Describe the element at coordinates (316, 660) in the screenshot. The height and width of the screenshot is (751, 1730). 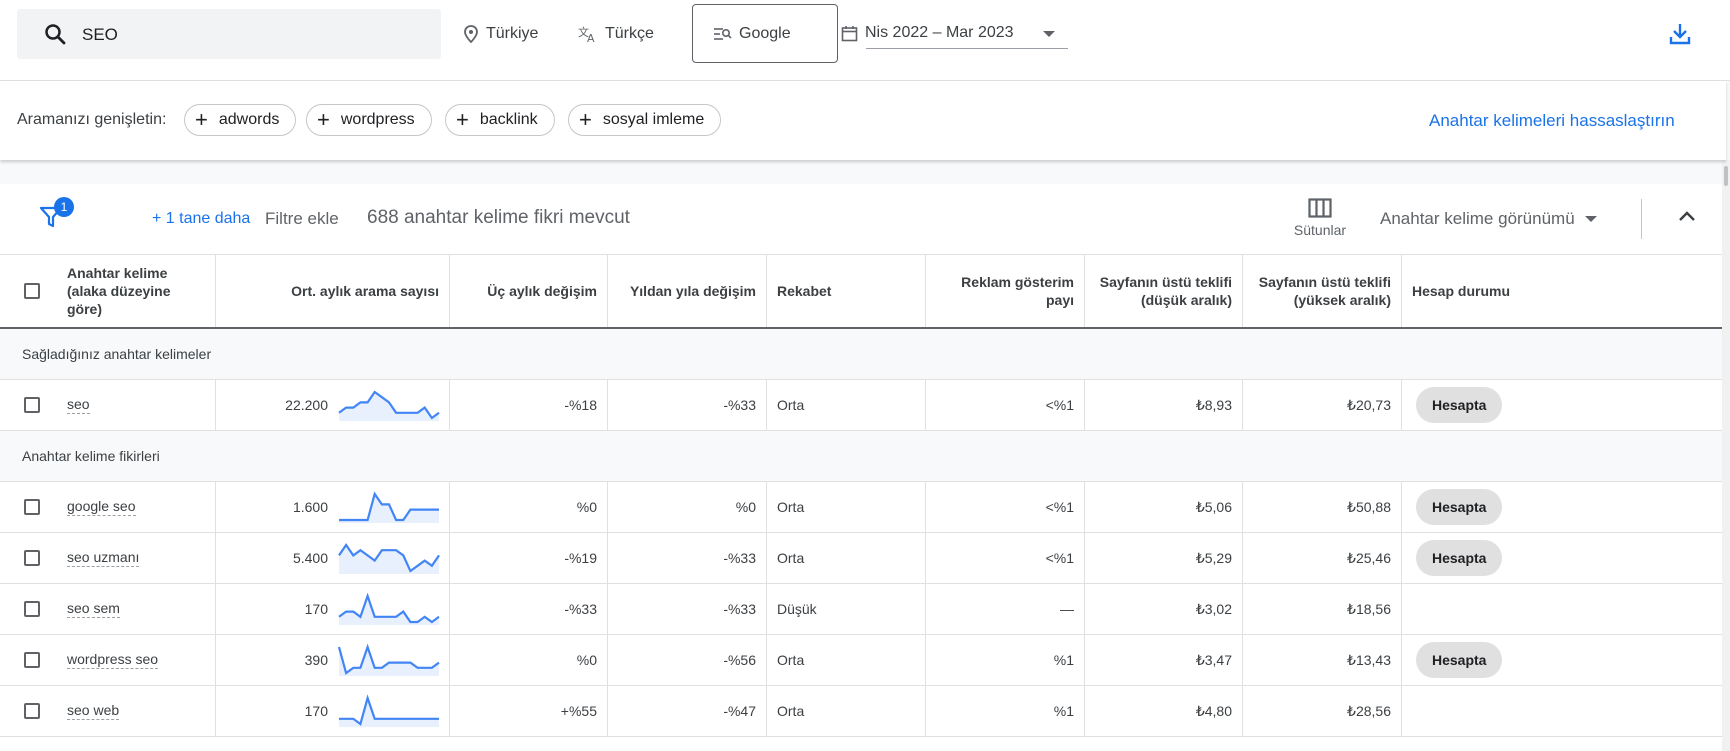
I see `avg-searches-value: 390` at that location.